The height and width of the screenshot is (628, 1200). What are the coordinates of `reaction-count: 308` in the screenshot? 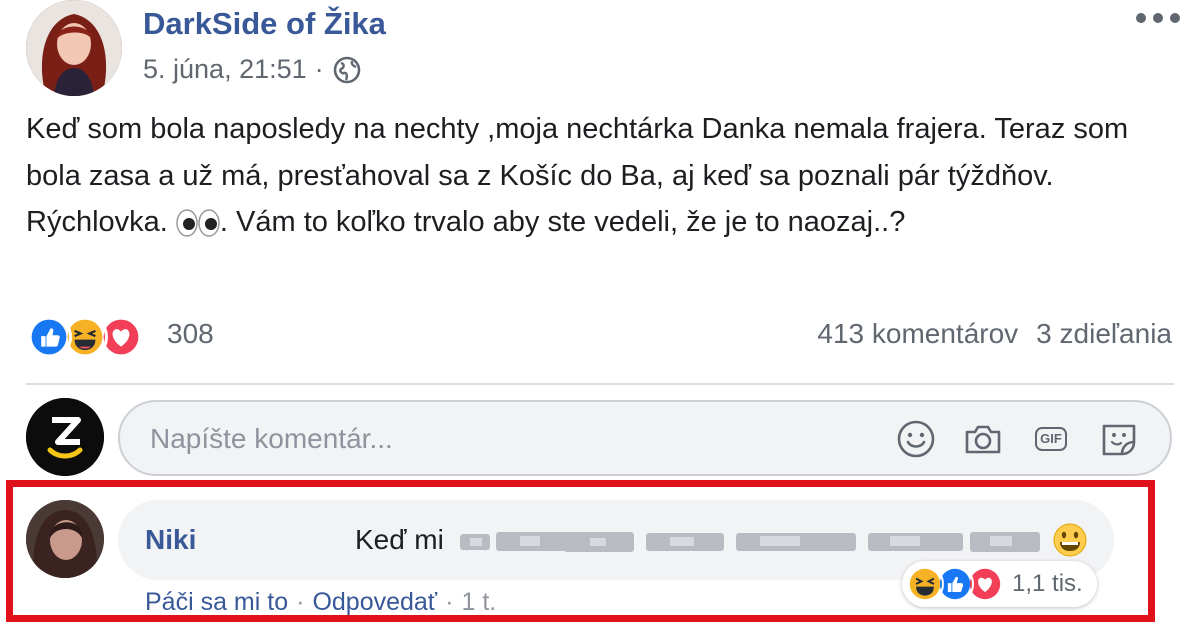 It's located at (190, 334).